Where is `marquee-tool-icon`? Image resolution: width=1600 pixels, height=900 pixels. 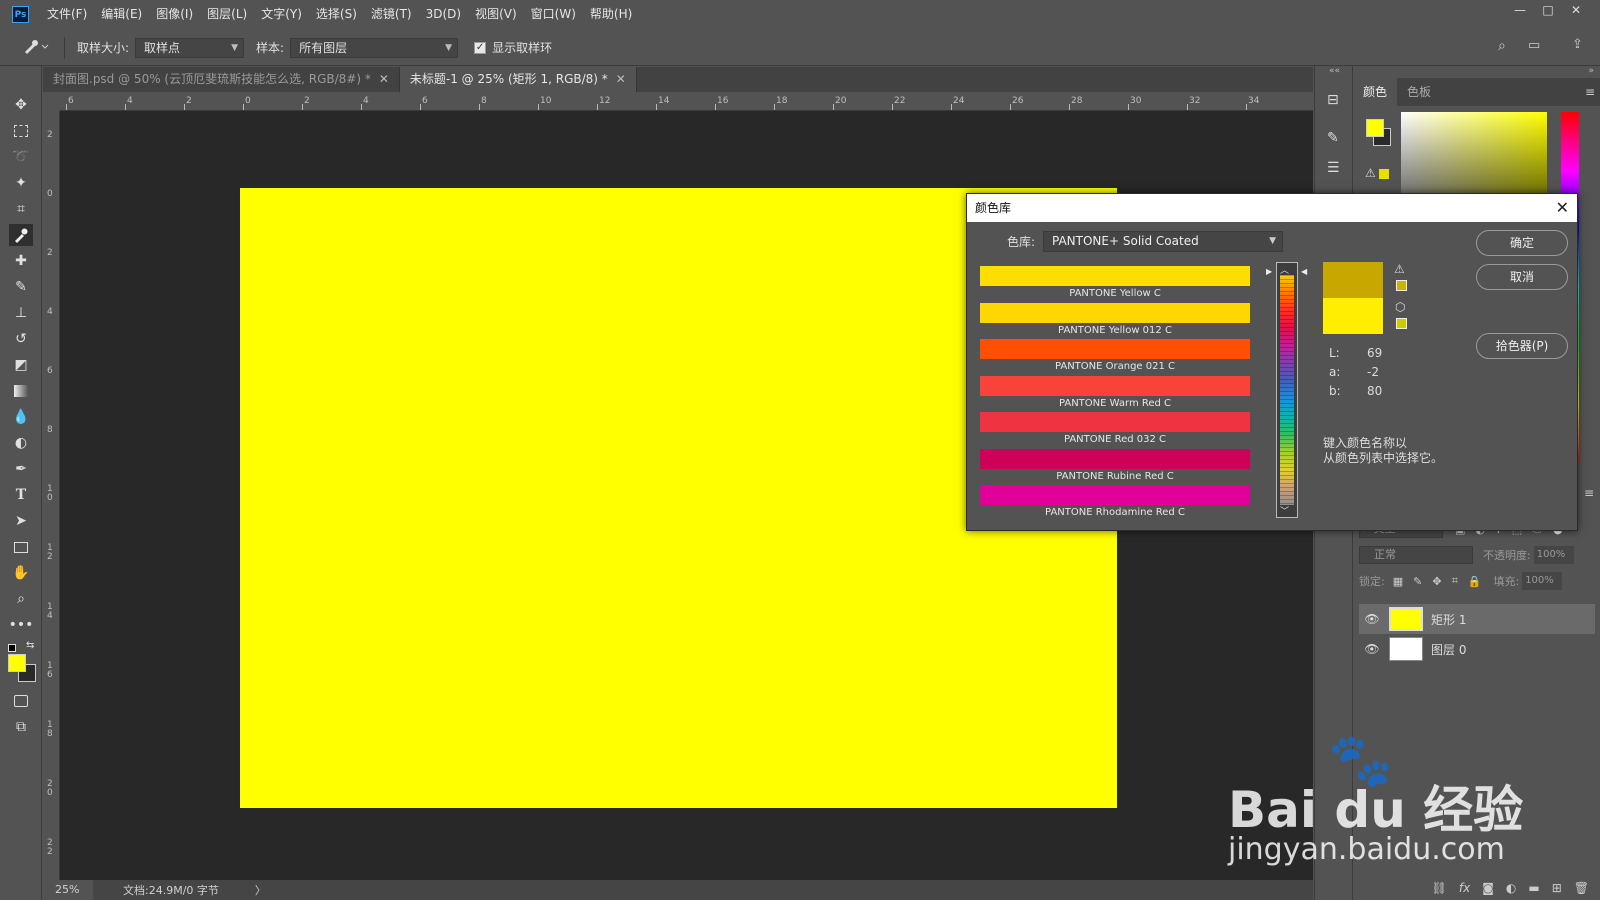
marquee-tool-icon is located at coordinates (21, 131).